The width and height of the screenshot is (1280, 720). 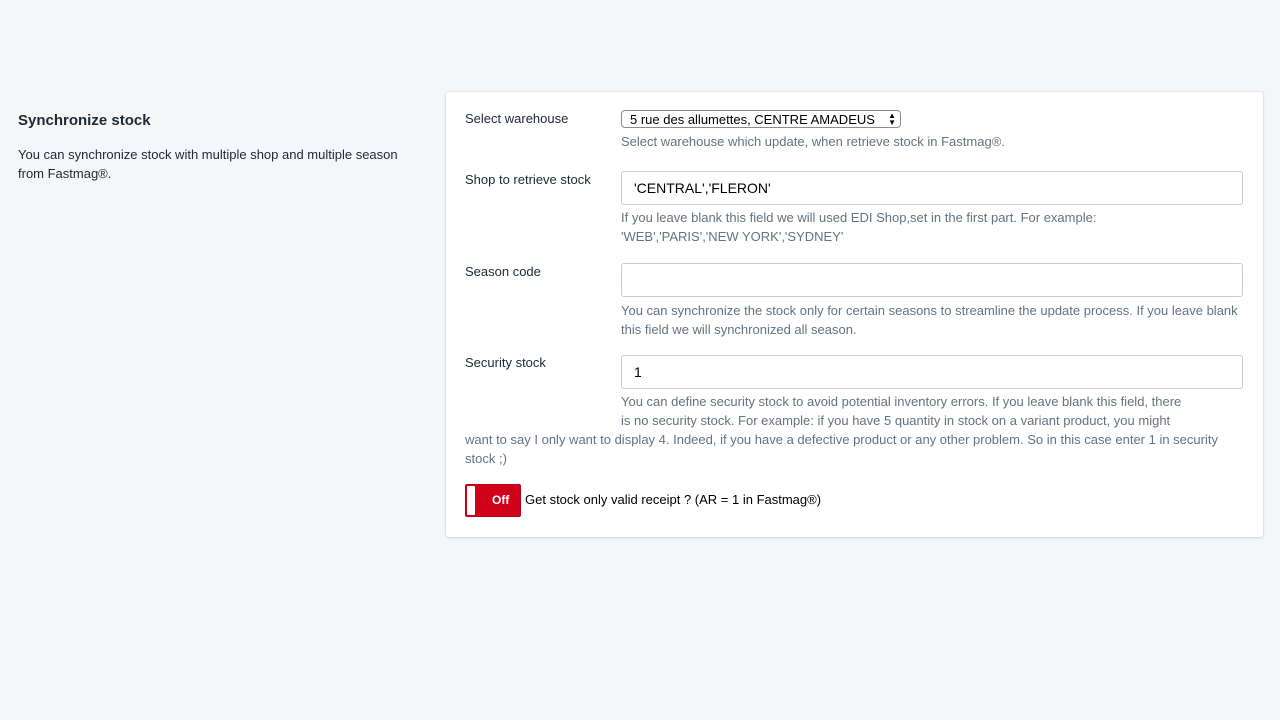 What do you see at coordinates (932, 372) in the screenshot?
I see `security-input: 1` at bounding box center [932, 372].